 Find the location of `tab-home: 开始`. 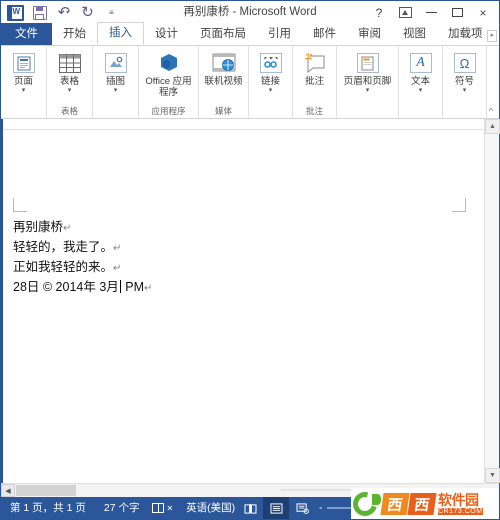

tab-home: 开始 is located at coordinates (74, 34).